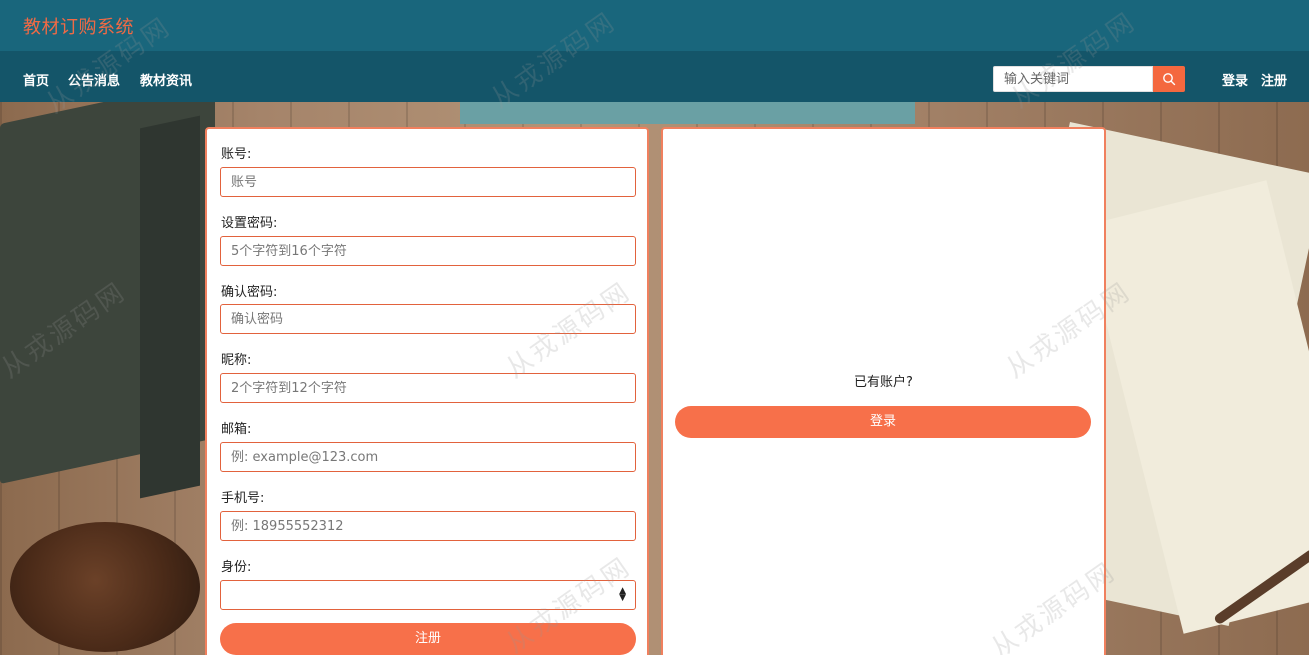  Describe the element at coordinates (428, 639) in the screenshot. I see `register-button: 注册` at that location.